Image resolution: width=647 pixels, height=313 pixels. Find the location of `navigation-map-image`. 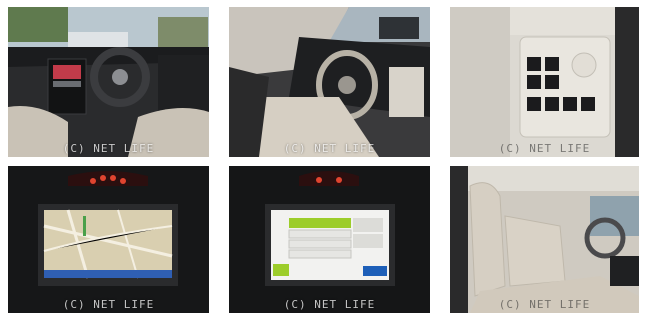

navigation-map-image is located at coordinates (108, 239).